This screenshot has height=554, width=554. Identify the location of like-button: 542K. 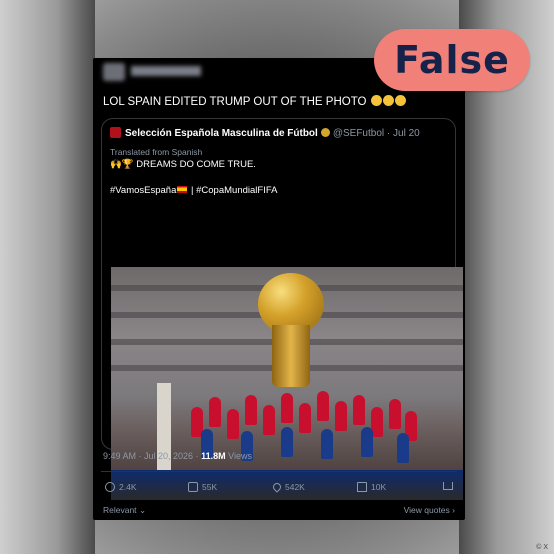
(288, 487).